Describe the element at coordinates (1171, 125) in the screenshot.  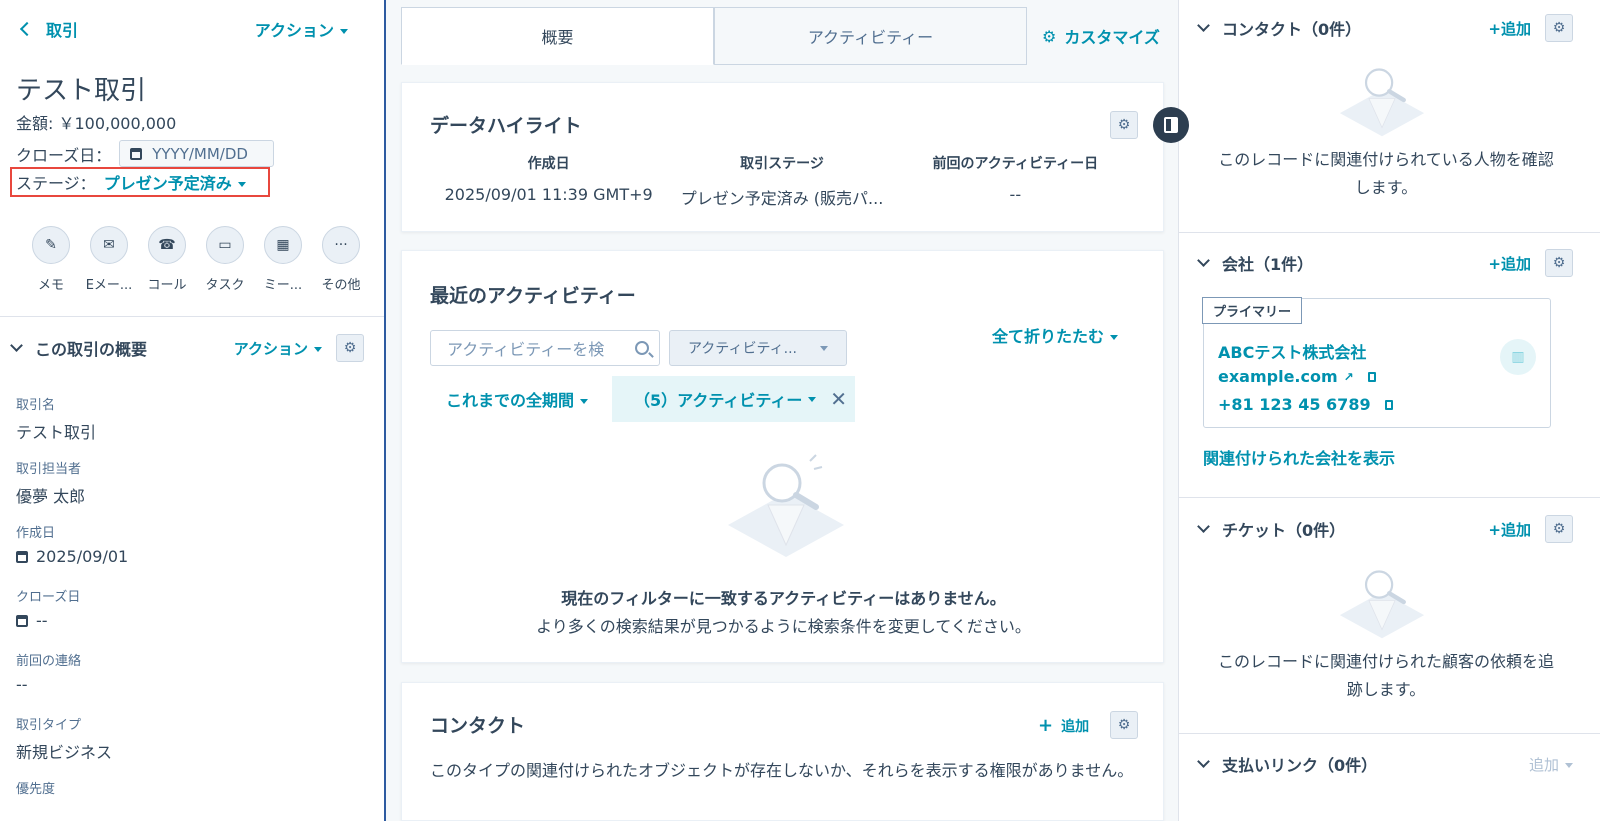
I see `panel-toggle-button` at that location.